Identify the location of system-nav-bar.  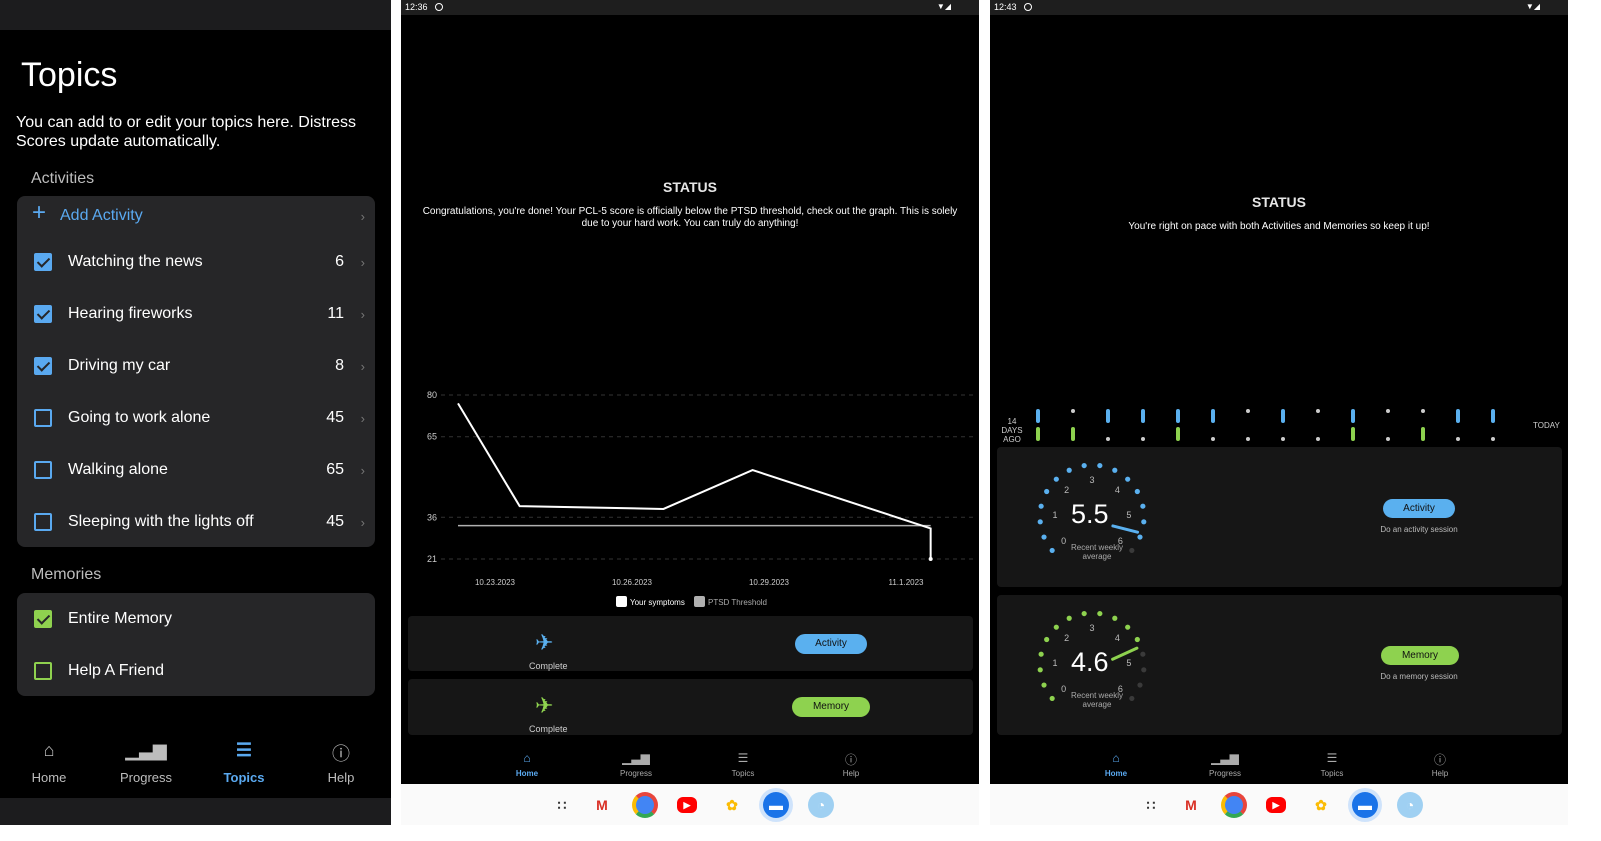
(195, 811).